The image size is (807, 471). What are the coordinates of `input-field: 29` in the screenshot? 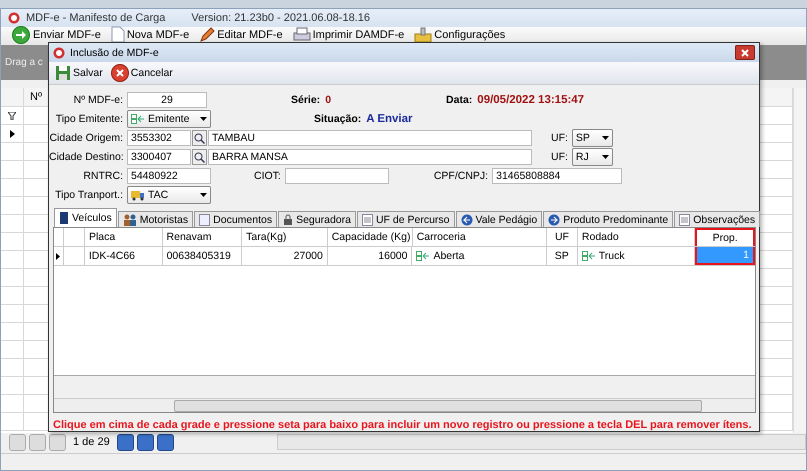 It's located at (167, 100).